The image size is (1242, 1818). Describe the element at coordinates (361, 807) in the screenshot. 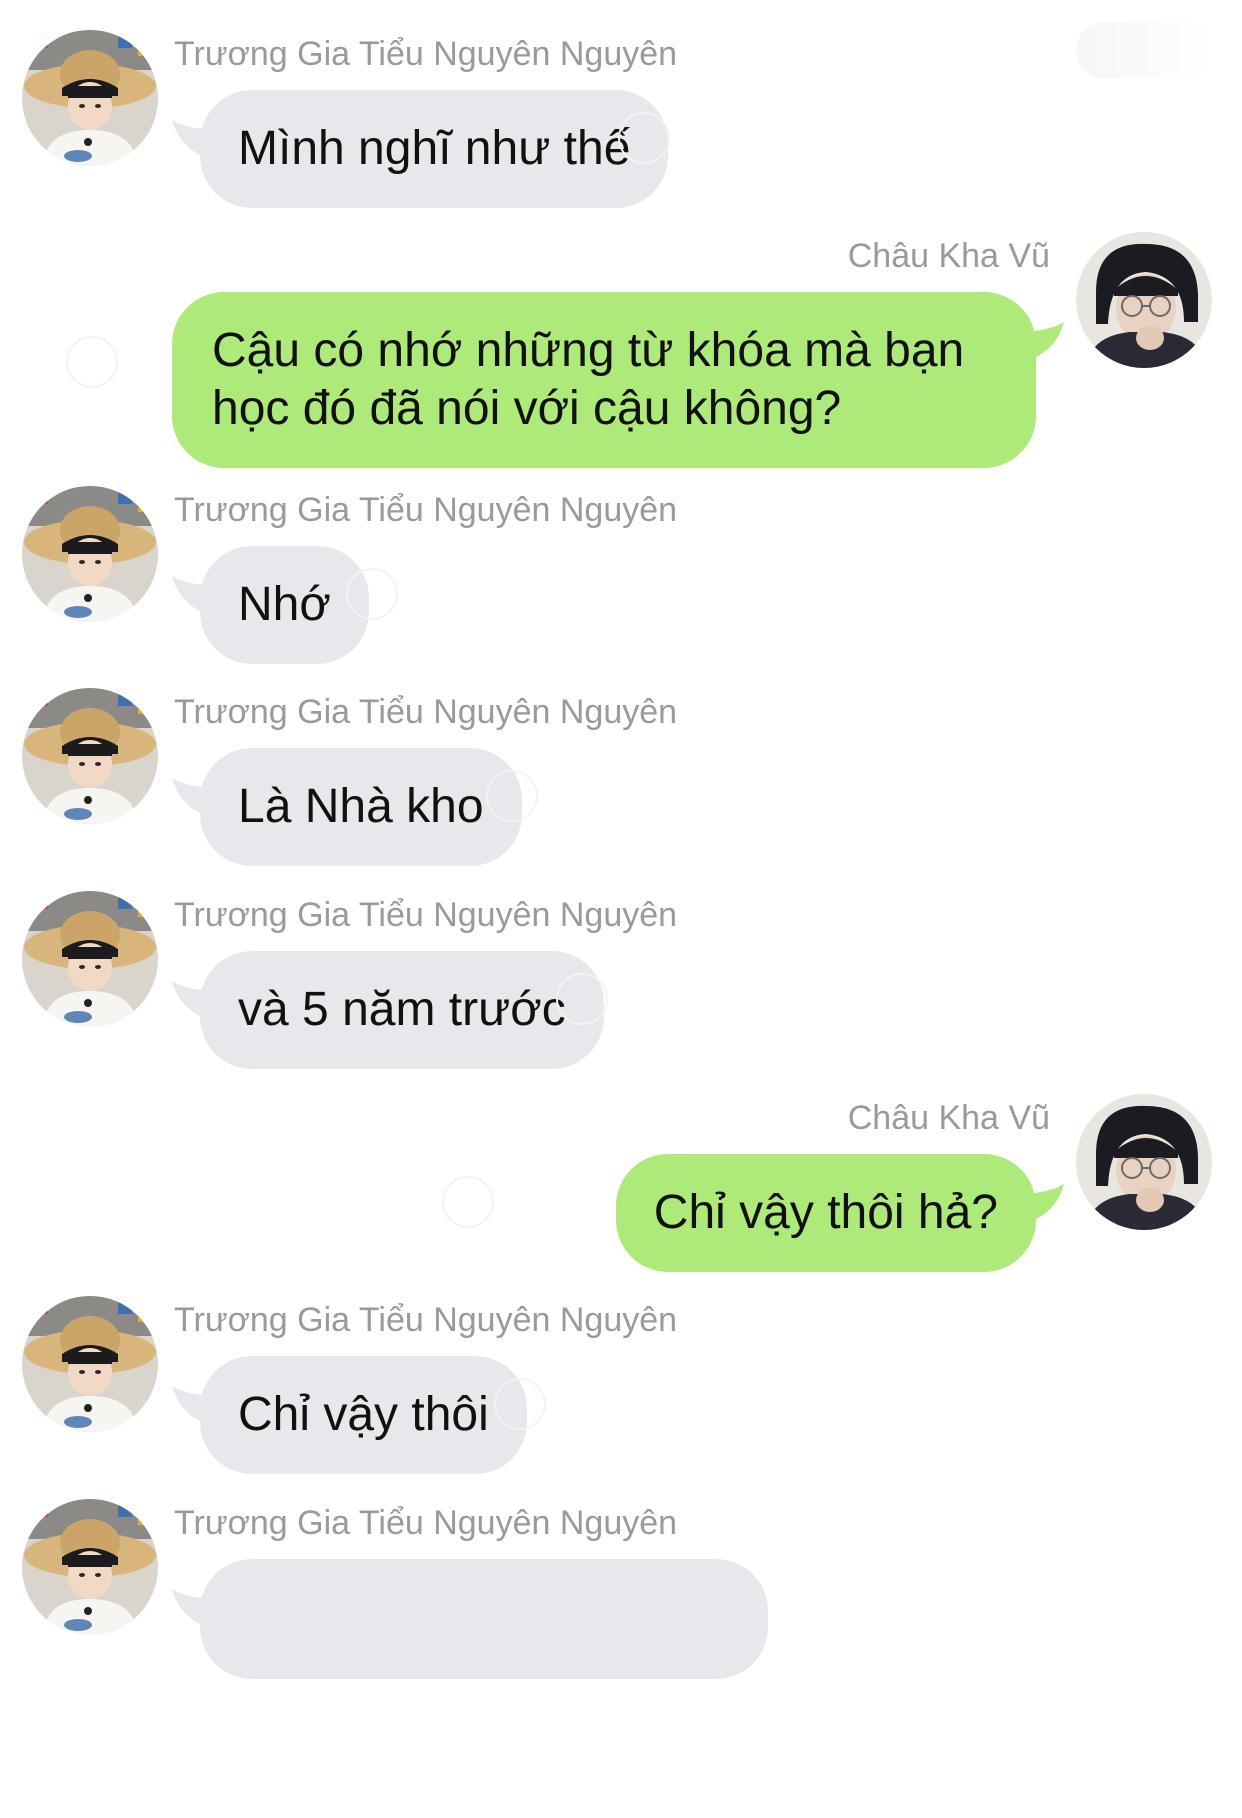

I see `message-bubble: Là Nhà kho` at that location.